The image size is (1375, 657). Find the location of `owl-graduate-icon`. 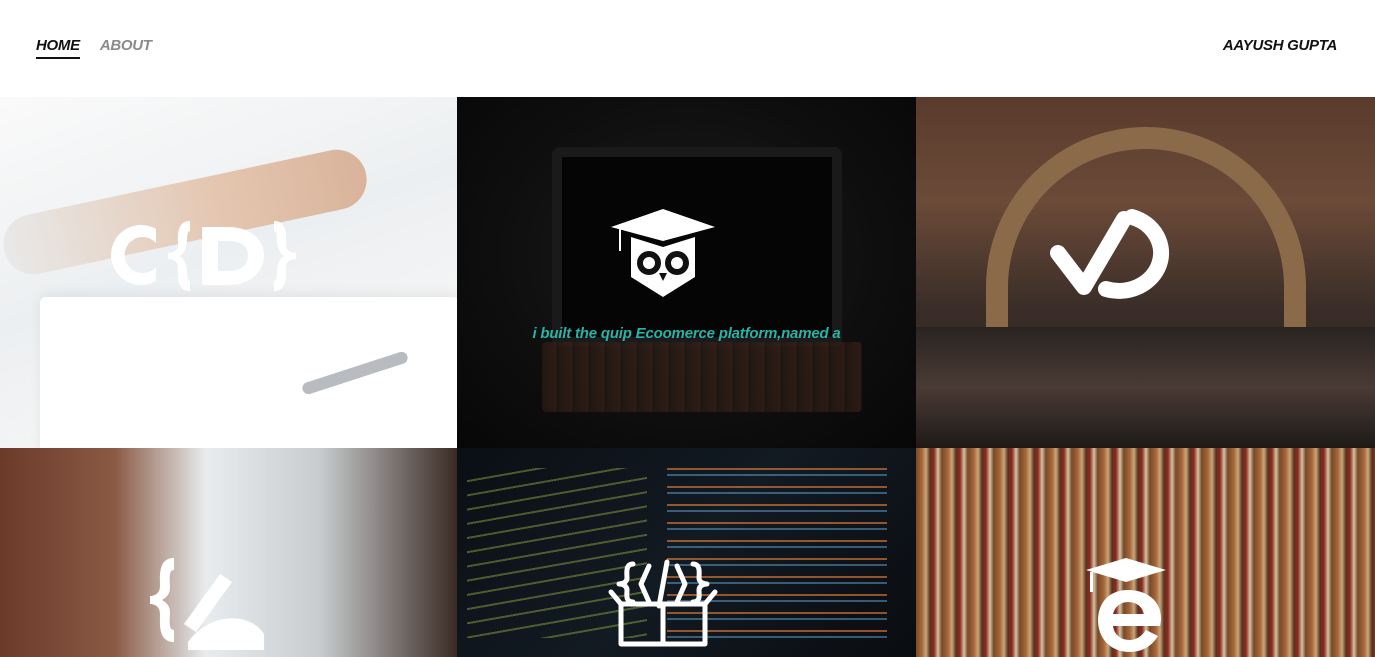

owl-graduate-icon is located at coordinates (663, 253).